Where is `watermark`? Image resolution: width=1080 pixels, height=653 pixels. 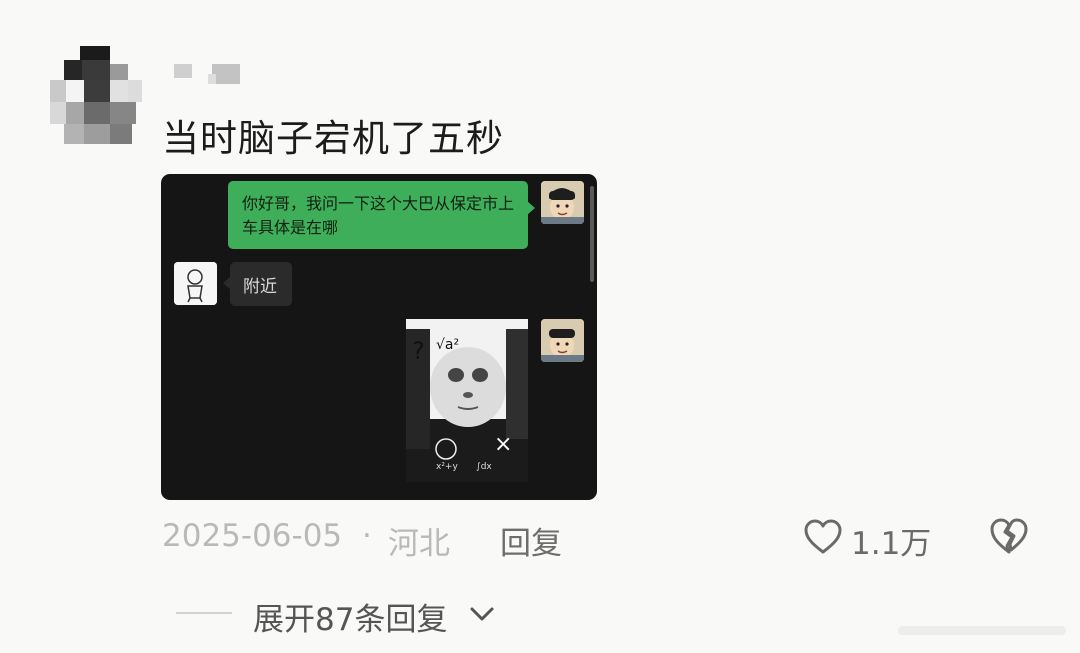 watermark is located at coordinates (983, 630).